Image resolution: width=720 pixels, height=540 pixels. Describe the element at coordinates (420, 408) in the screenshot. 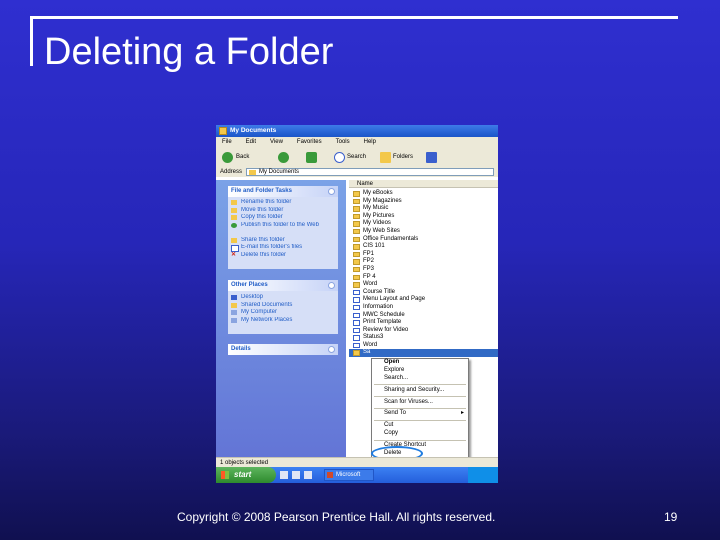

I see `menu-separator` at that location.